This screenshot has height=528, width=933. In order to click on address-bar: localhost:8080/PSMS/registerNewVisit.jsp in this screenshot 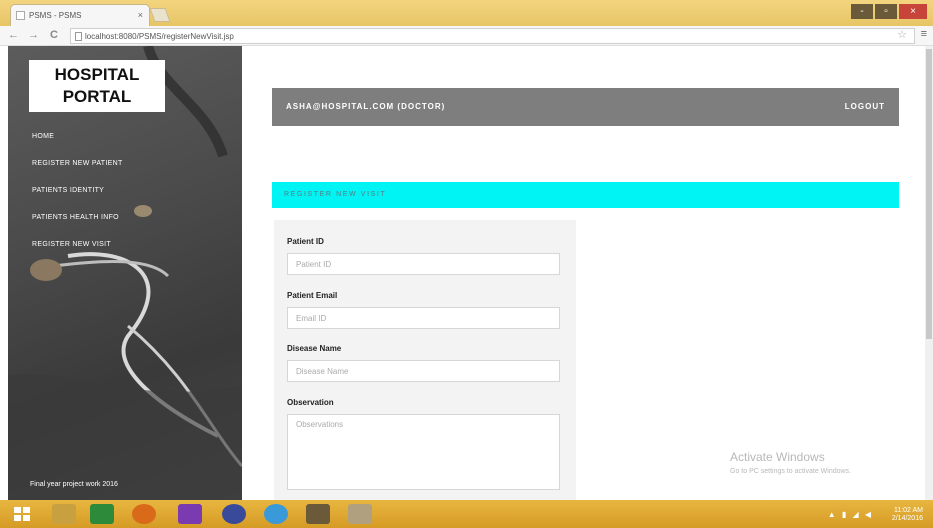, I will do `click(492, 36)`.